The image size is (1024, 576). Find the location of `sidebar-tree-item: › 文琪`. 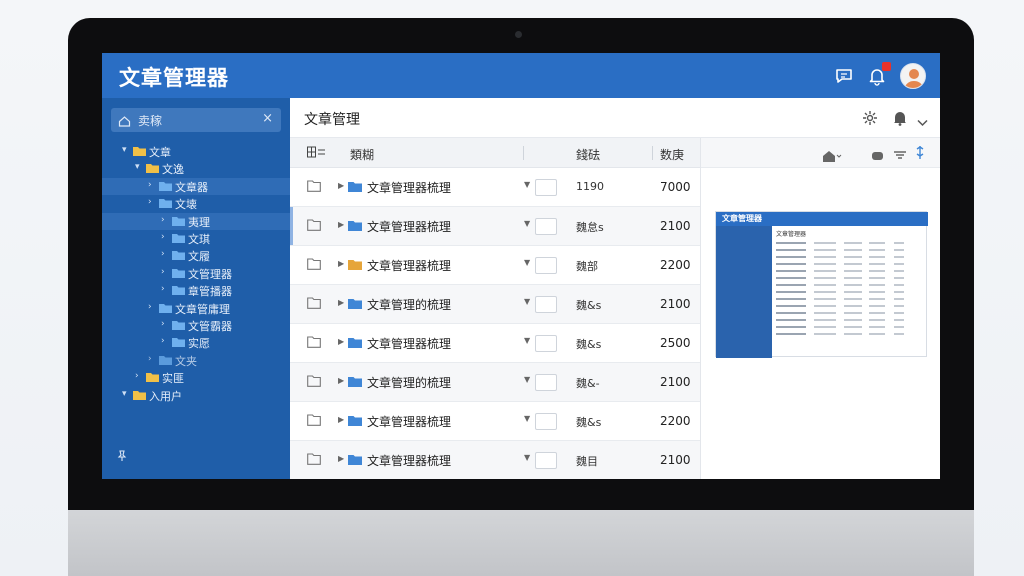

sidebar-tree-item: › 文琪 is located at coordinates (196, 238).